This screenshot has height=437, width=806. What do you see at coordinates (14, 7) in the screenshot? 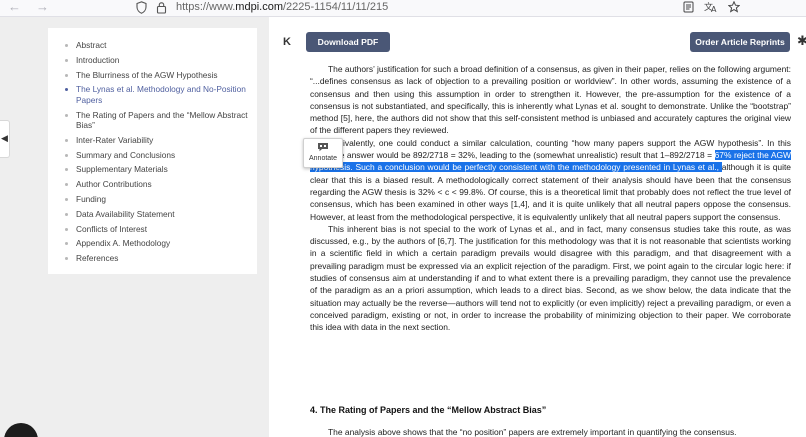
I see `back-arrow-icon: ←` at bounding box center [14, 7].